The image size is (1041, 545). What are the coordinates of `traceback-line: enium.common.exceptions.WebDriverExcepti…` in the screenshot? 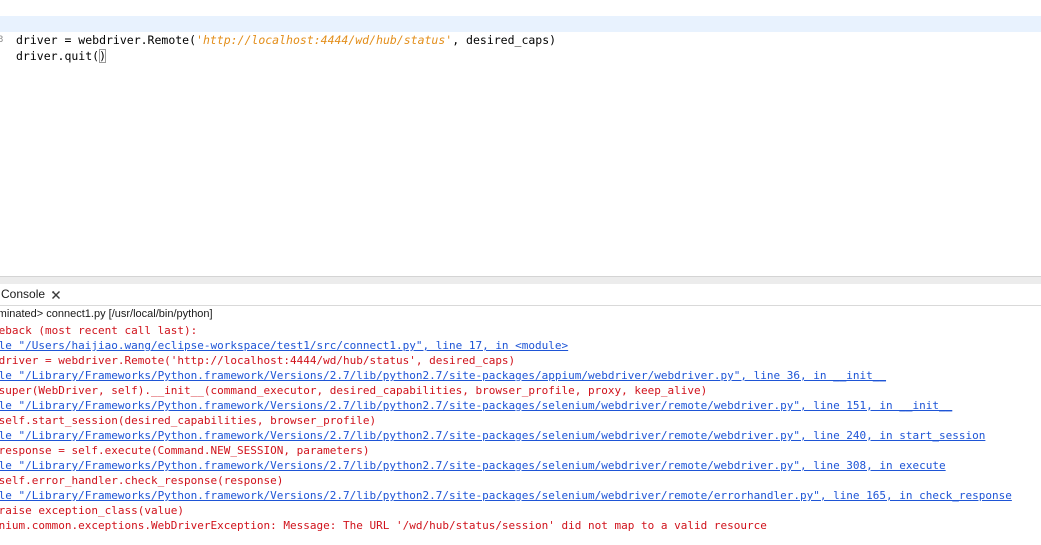 It's located at (383, 525).